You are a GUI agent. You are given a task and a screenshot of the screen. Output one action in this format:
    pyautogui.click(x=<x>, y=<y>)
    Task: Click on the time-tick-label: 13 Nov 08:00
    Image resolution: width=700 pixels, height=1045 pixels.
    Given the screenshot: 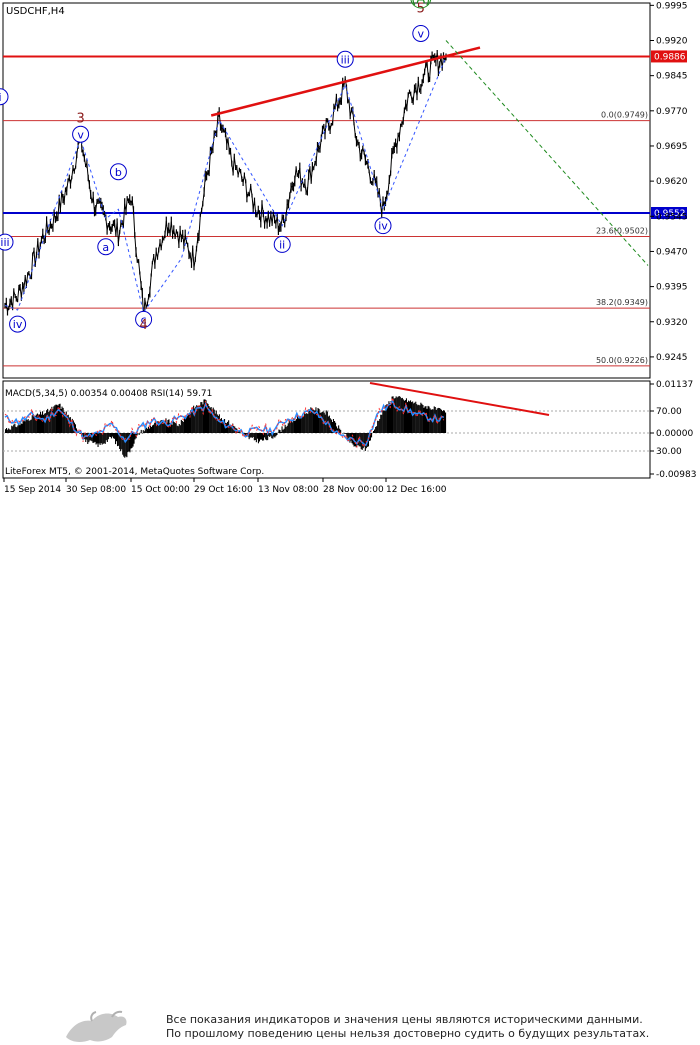 What is the action you would take?
    pyautogui.click(x=288, y=490)
    